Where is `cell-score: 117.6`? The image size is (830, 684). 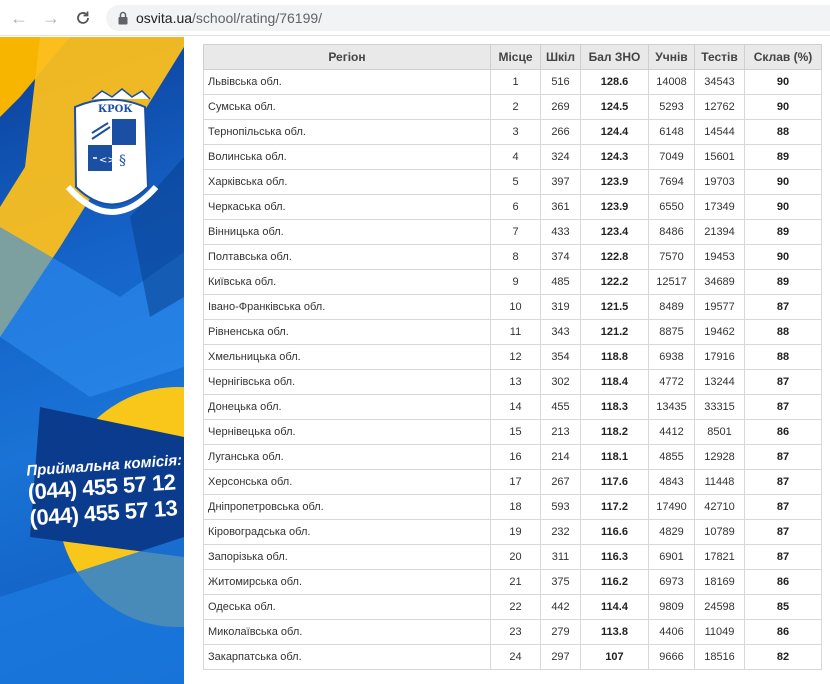 cell-score: 117.6 is located at coordinates (614, 482).